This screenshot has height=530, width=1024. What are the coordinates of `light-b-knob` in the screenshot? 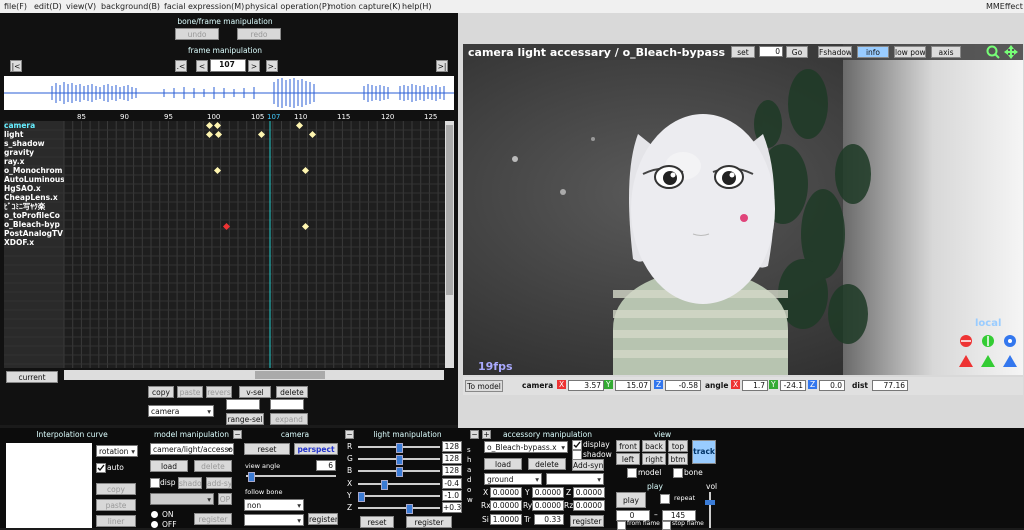 It's located at (399, 472).